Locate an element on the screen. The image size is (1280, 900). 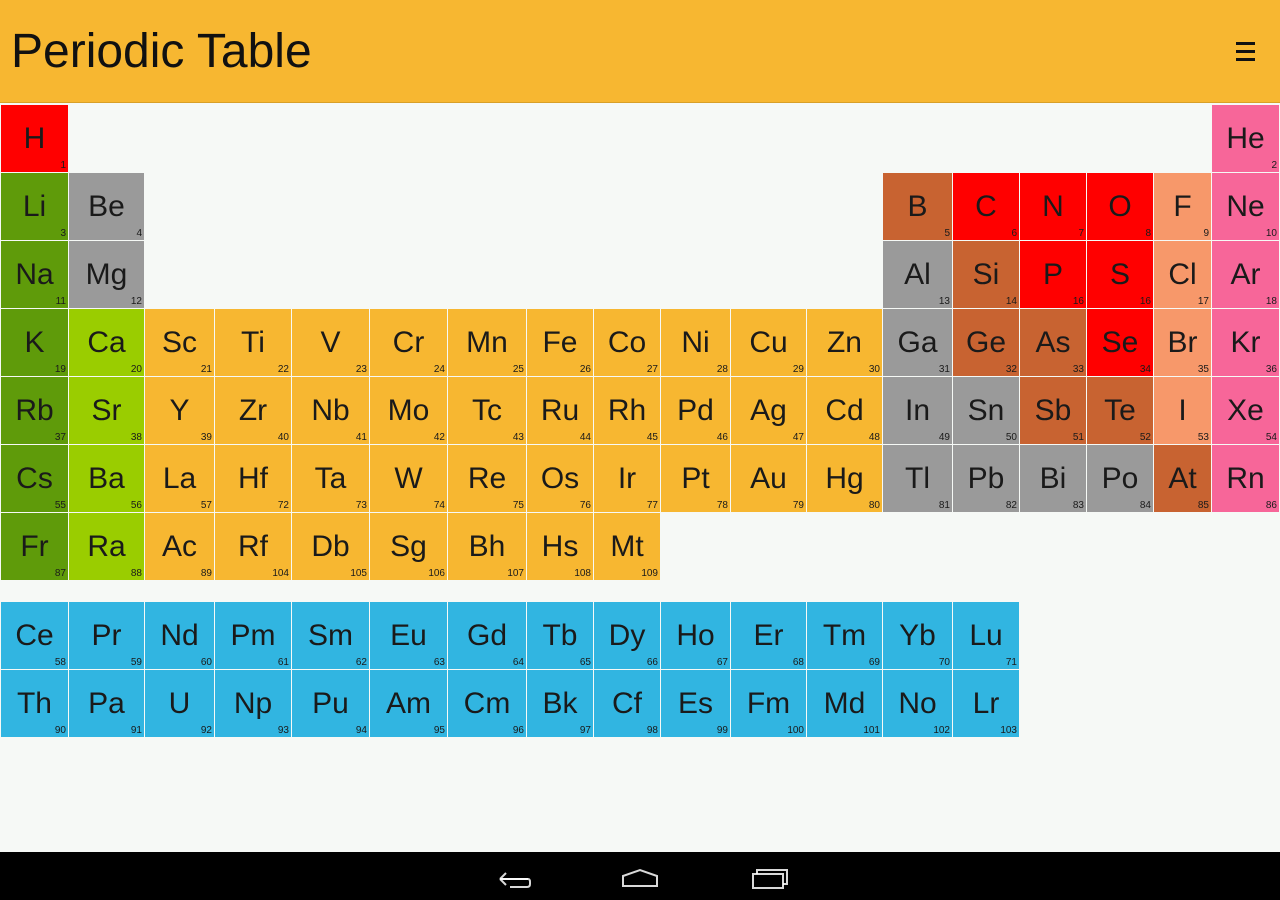
element-cell-es: Es 99 is located at coordinates (695, 703).